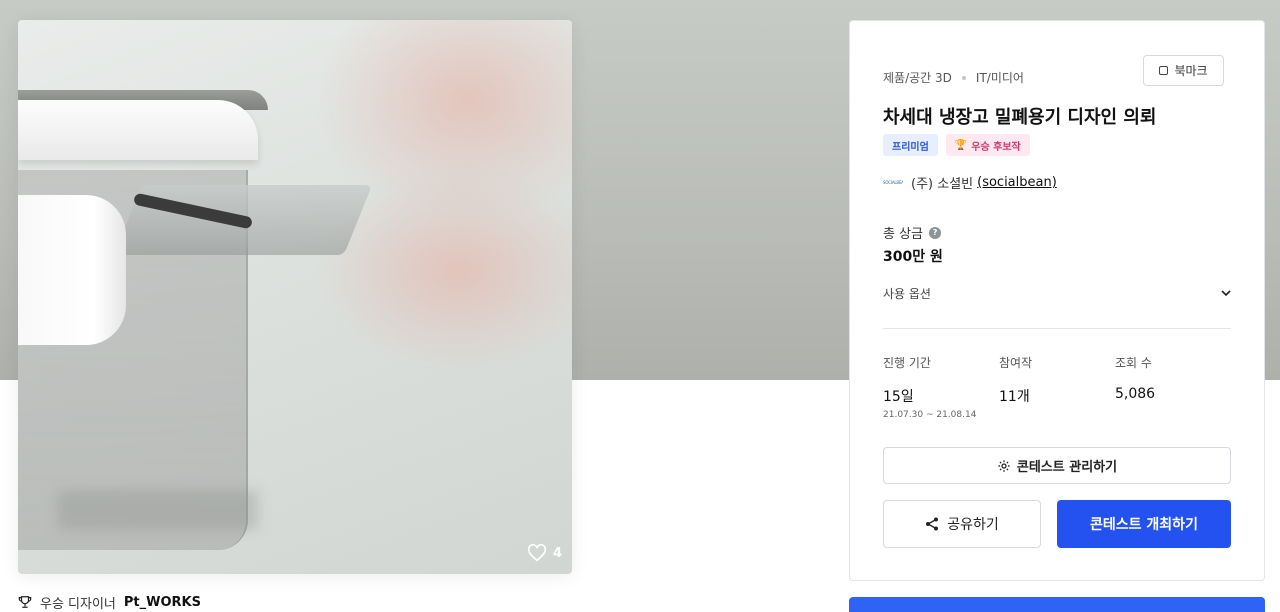  I want to click on separator-dot, so click(963, 77).